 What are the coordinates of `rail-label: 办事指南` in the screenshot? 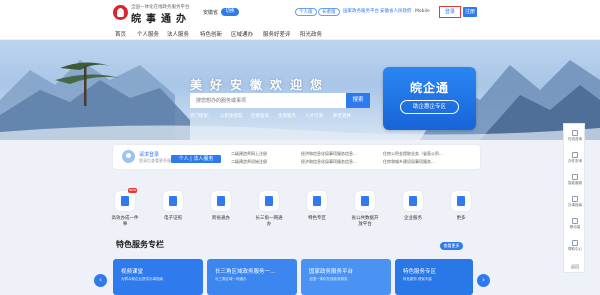 It's located at (575, 205).